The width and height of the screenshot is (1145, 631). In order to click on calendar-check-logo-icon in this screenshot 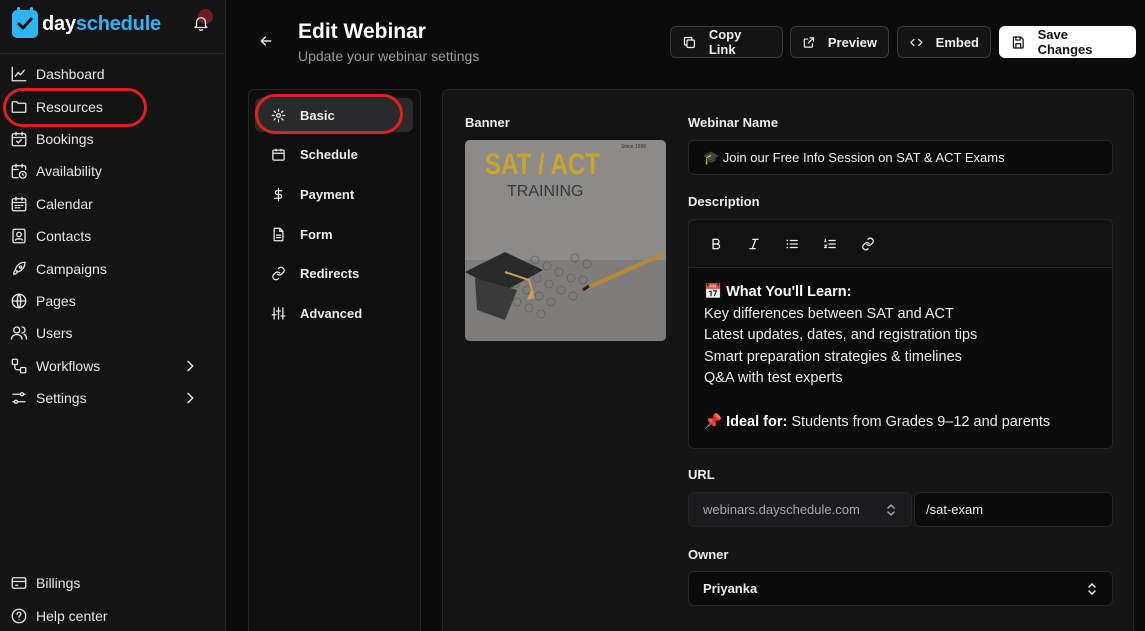, I will do `click(25, 22)`.